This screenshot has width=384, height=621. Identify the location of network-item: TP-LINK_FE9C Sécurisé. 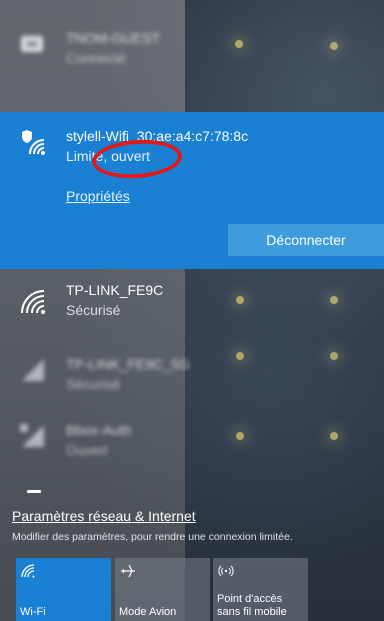
(192, 308).